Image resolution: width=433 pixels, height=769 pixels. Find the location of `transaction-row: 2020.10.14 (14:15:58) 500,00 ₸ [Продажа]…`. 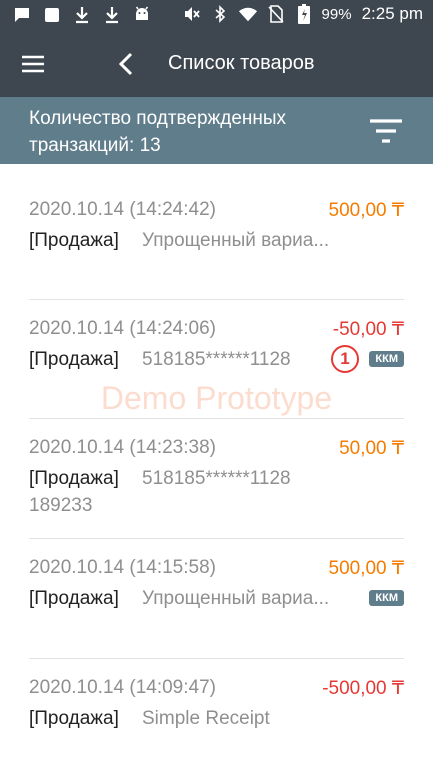

transaction-row: 2020.10.14 (14:15:58) 500,00 ₸ [Продажа]… is located at coordinates (216, 599).